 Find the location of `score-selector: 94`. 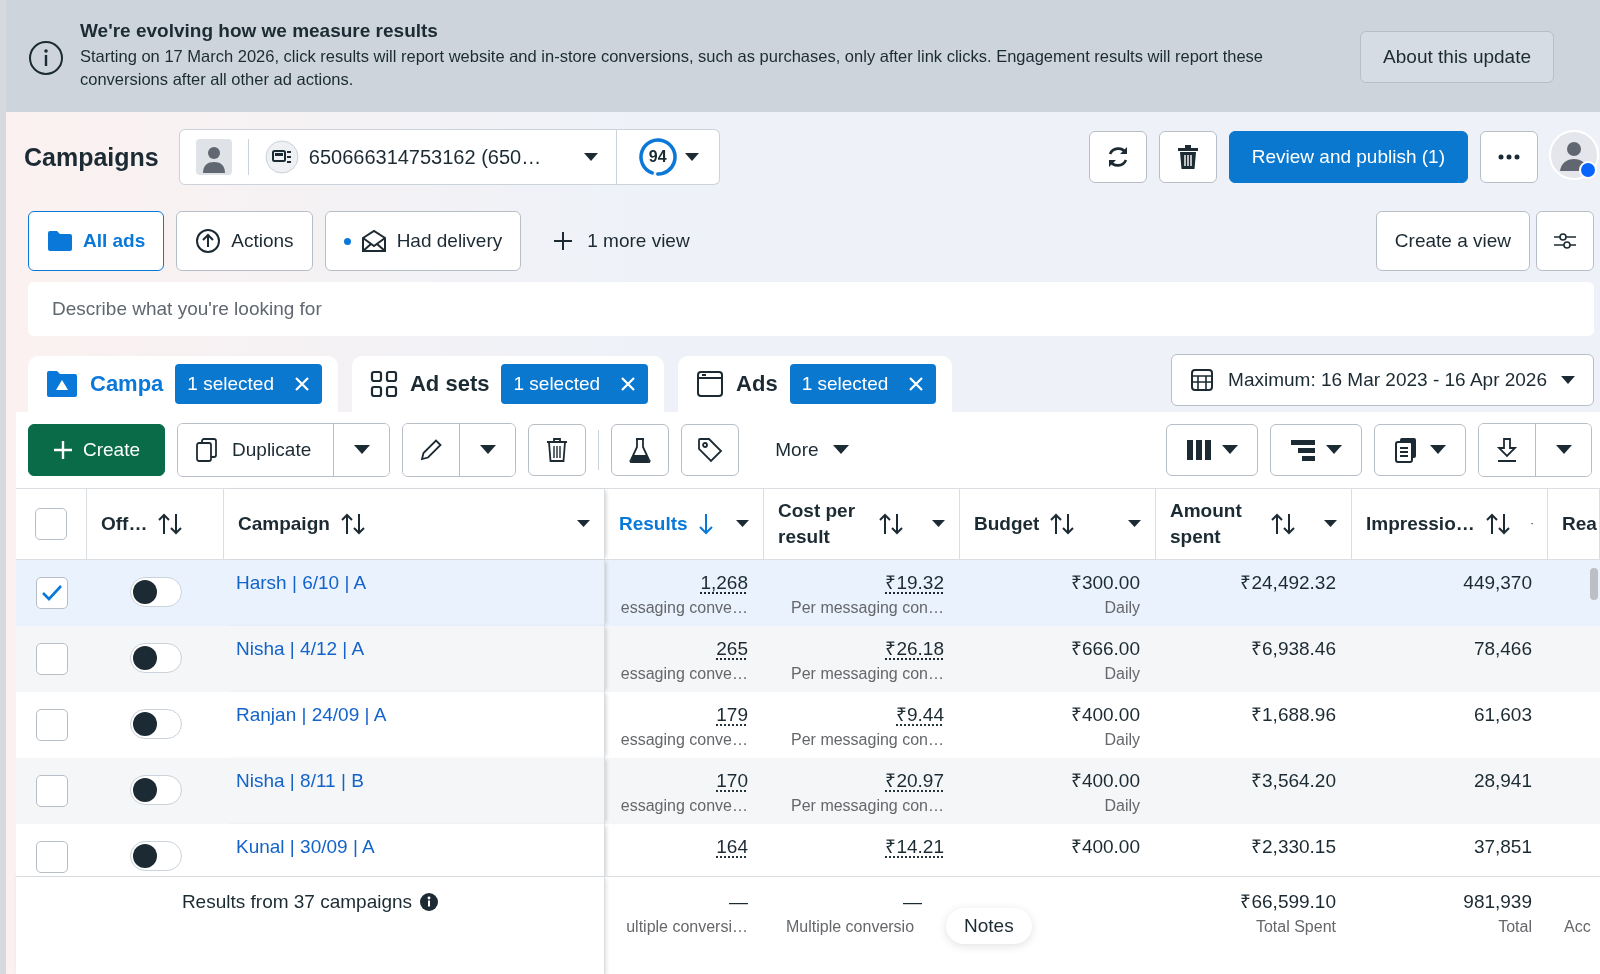

score-selector: 94 is located at coordinates (668, 157).